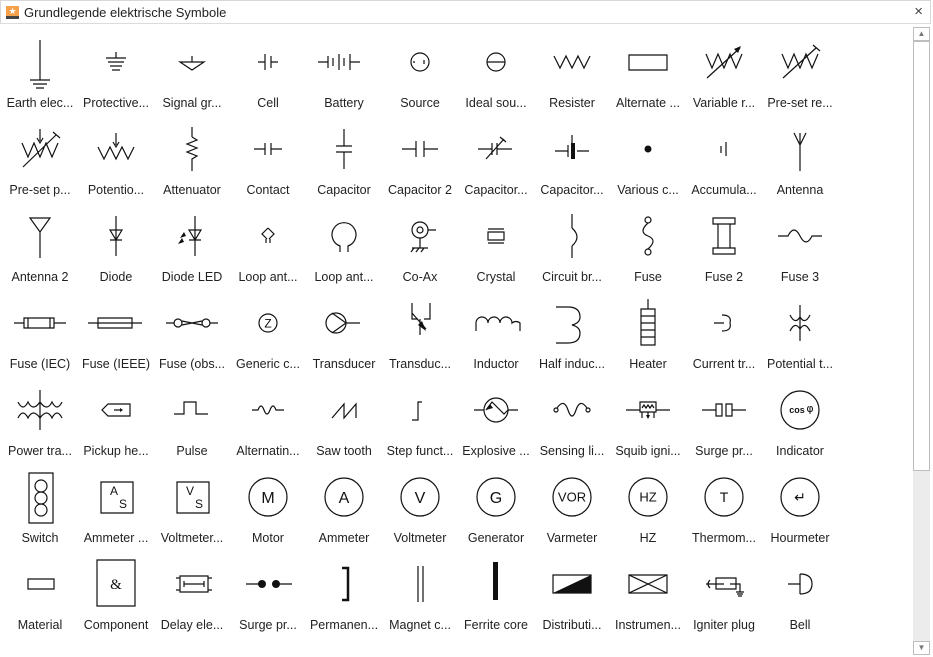  What do you see at coordinates (921, 648) in the screenshot?
I see `scroll-down-button: ▼` at bounding box center [921, 648].